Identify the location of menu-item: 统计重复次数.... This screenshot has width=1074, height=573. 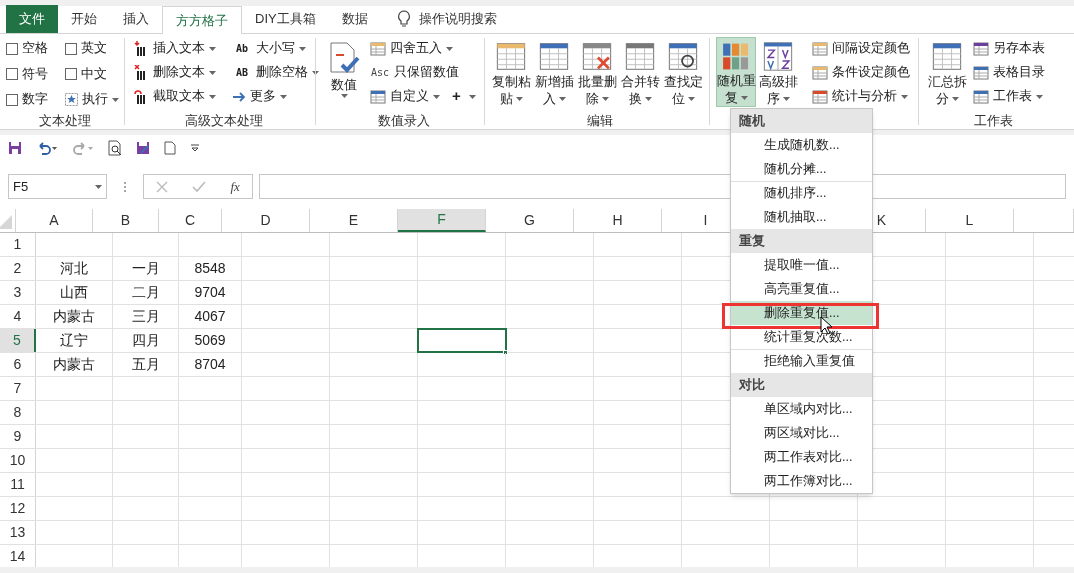
(801, 337).